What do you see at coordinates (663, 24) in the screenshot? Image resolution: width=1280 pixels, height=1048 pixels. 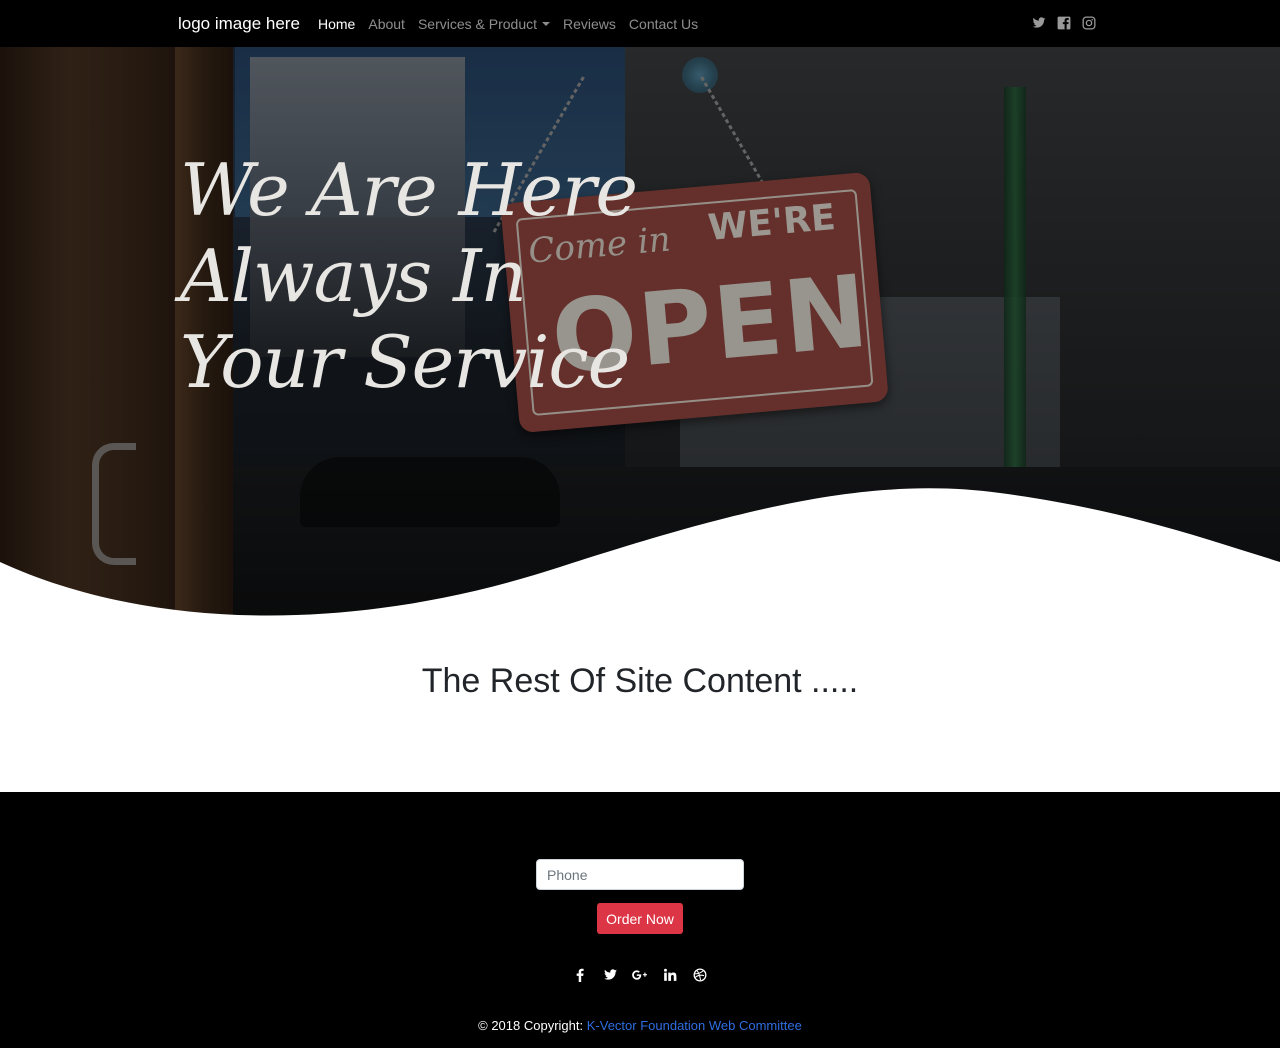 I see `nav-link-contact: Contact Us` at bounding box center [663, 24].